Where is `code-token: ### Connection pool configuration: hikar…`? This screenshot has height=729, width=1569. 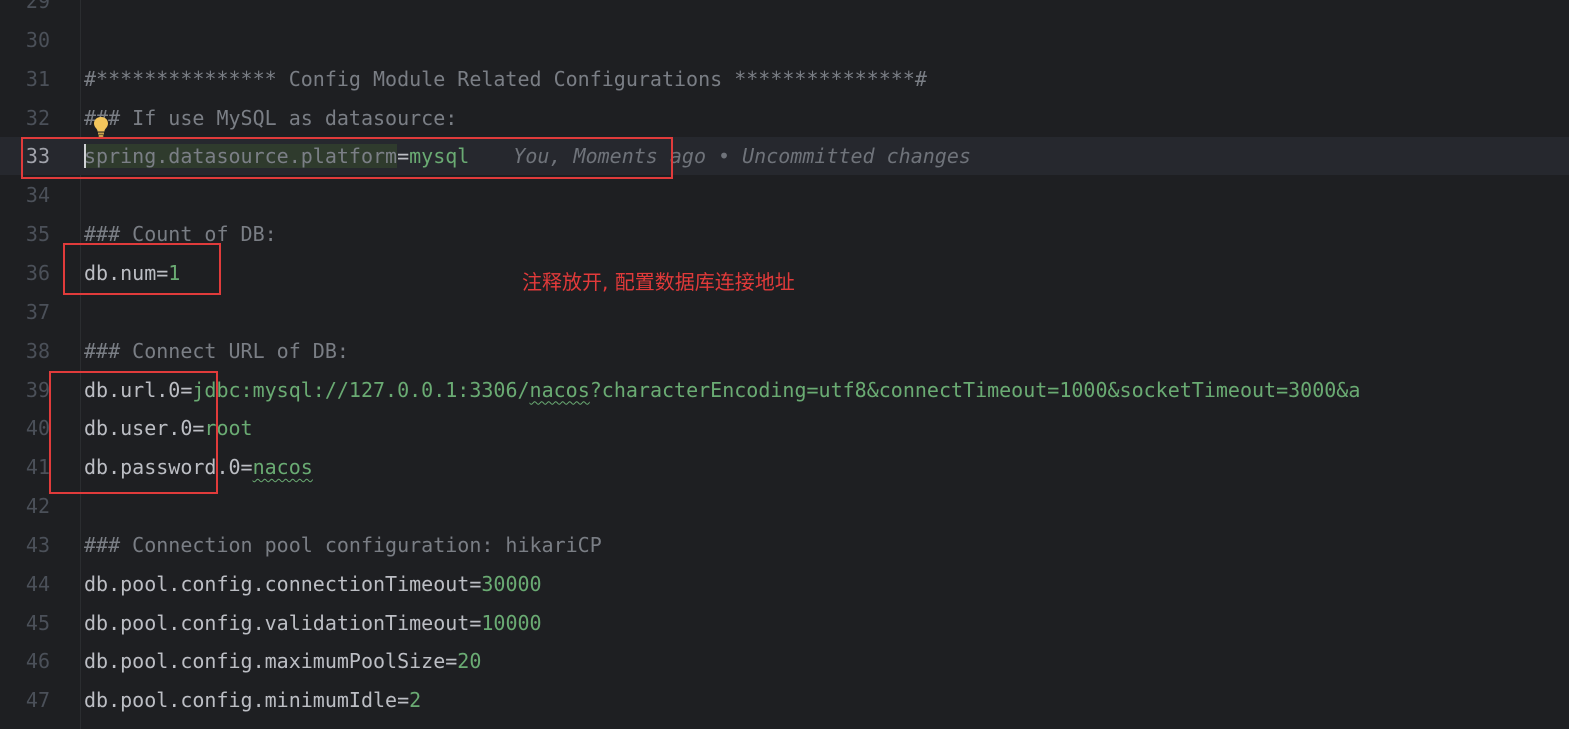 code-token: ### Connection pool configuration: hikar… is located at coordinates (343, 544).